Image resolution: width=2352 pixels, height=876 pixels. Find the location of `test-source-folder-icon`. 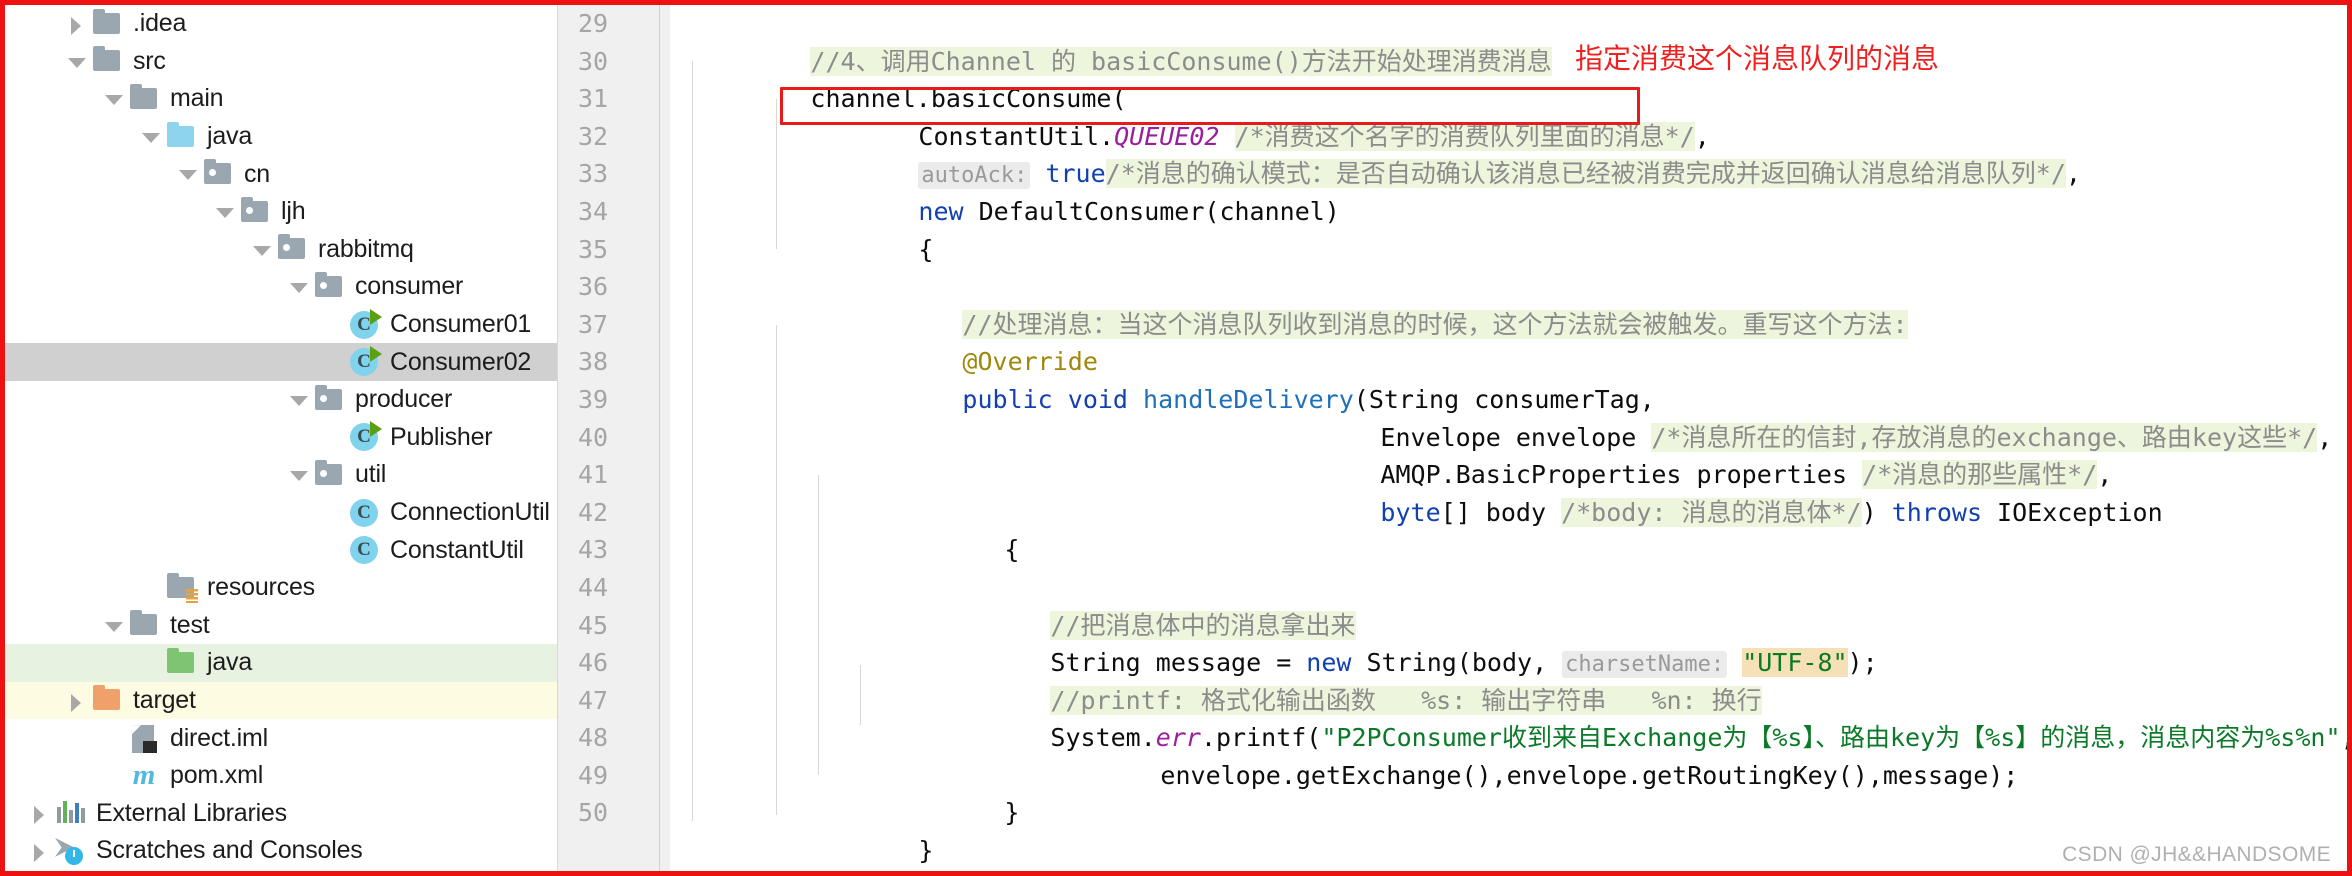

test-source-folder-icon is located at coordinates (181, 662).